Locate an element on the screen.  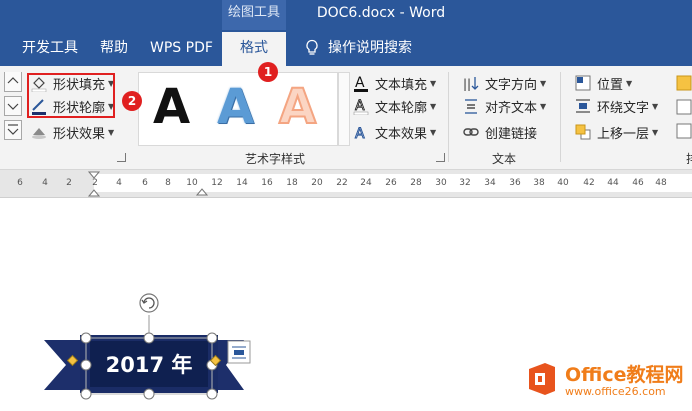
wordart-gallery-scroll is located at coordinates (344, 109).